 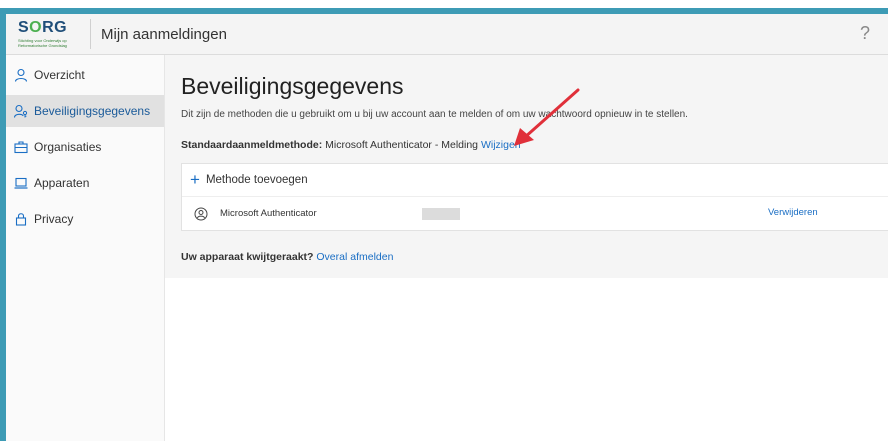 What do you see at coordinates (164, 34) in the screenshot?
I see `app-title: Mijn aanmeldingen` at bounding box center [164, 34].